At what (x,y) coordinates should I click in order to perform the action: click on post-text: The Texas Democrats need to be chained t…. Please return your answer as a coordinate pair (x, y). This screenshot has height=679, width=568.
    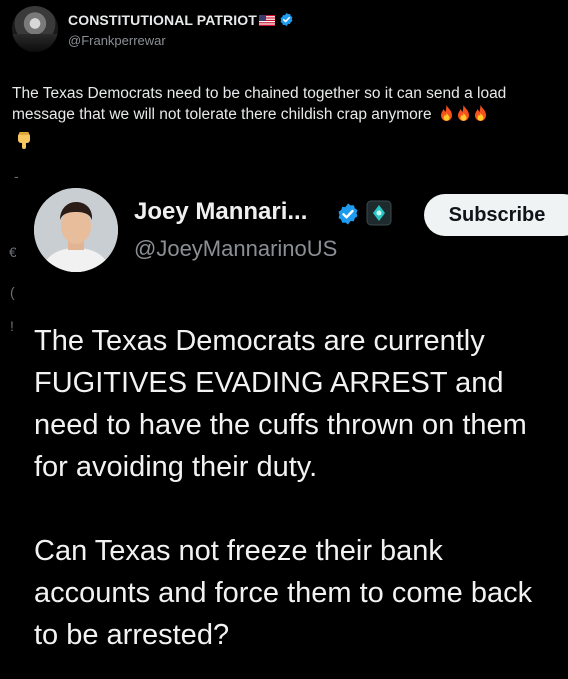
    Looking at the image, I should click on (286, 104).